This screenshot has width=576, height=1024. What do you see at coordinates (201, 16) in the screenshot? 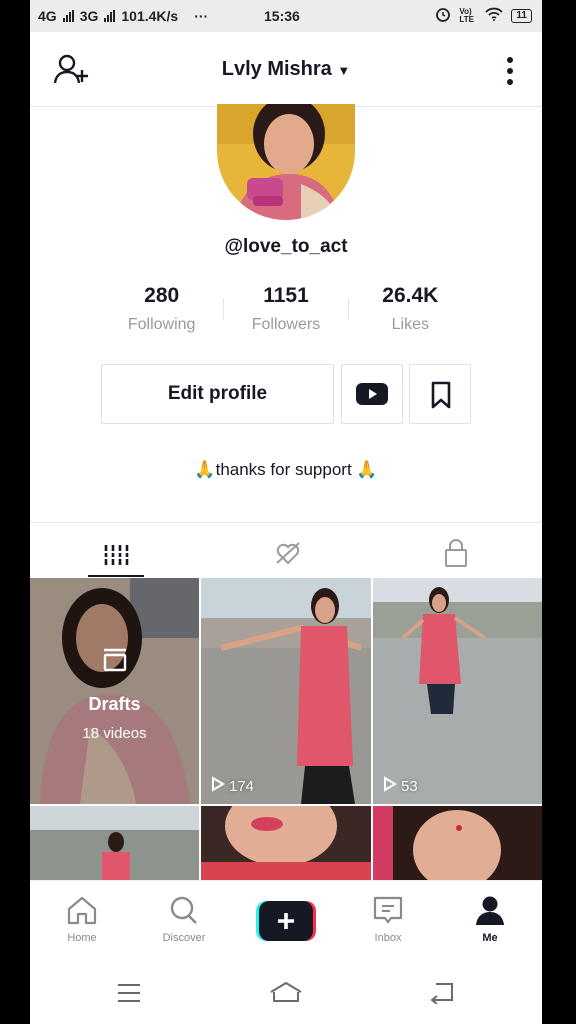
I see `notification-dots: ···` at bounding box center [201, 16].